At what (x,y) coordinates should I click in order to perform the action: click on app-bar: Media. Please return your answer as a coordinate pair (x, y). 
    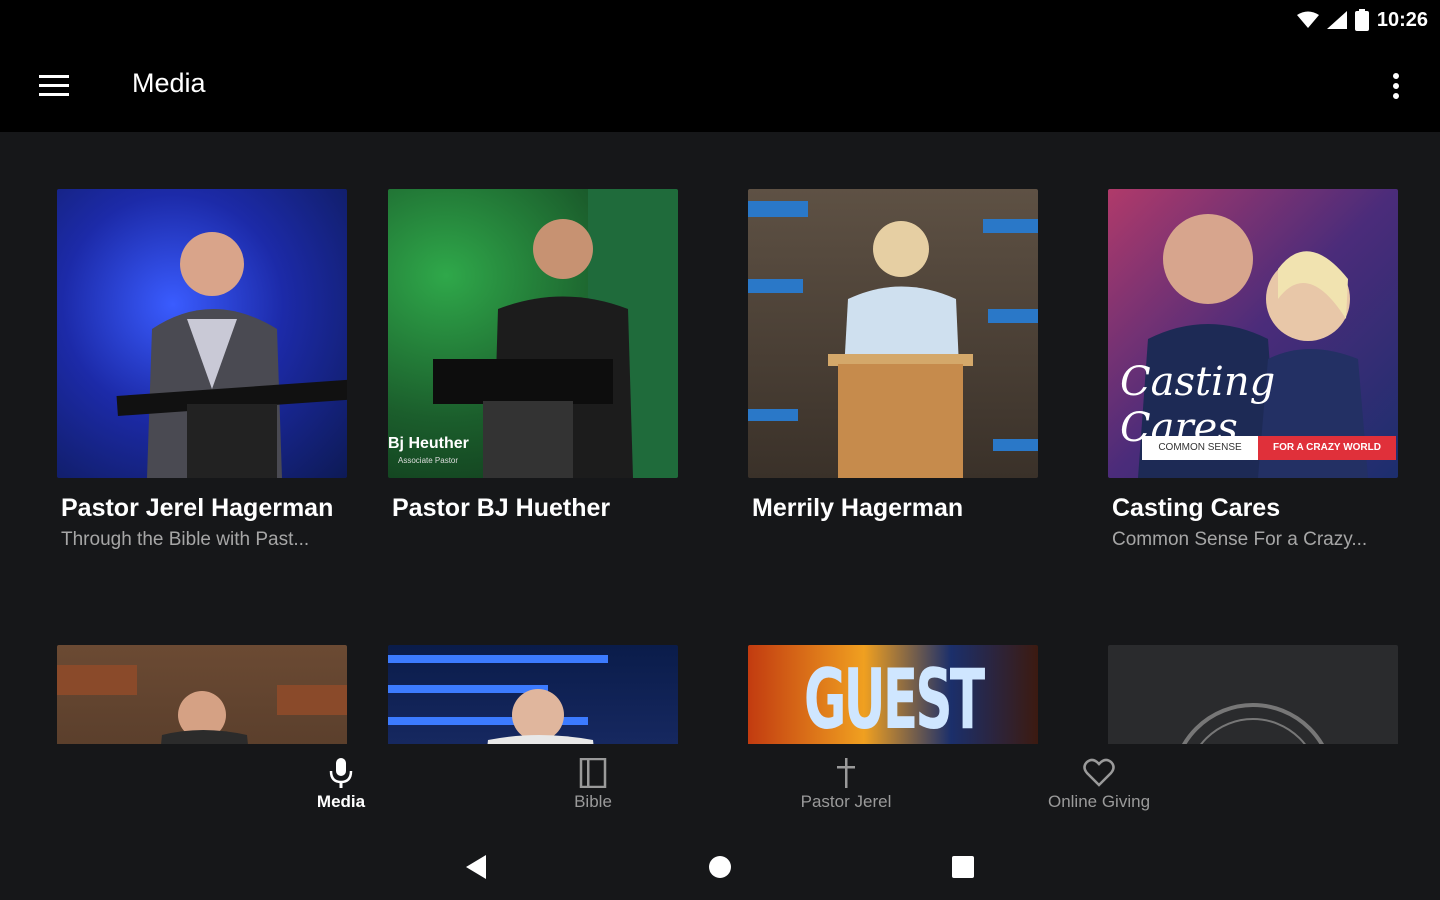
    Looking at the image, I should click on (720, 86).